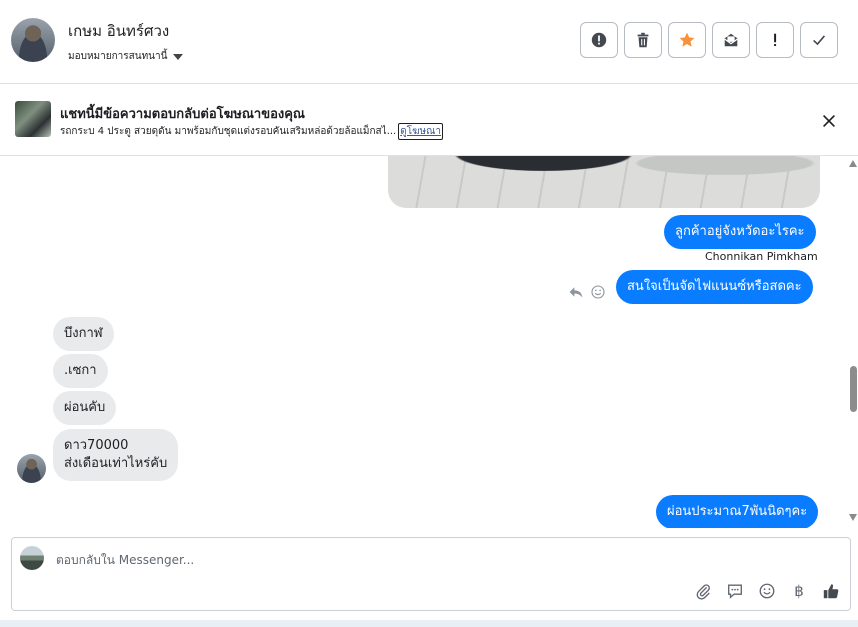  I want to click on message-line: ดาว70000, so click(96, 445).